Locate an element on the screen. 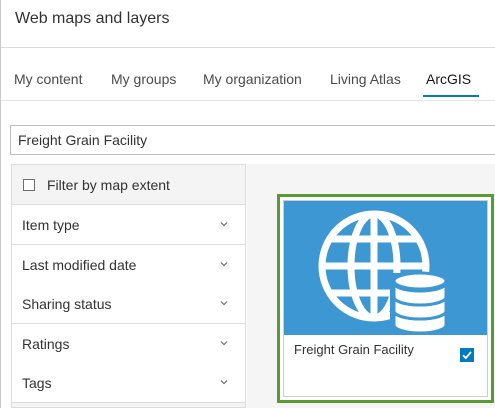 This screenshot has width=495, height=408. header-divider is located at coordinates (248, 47).